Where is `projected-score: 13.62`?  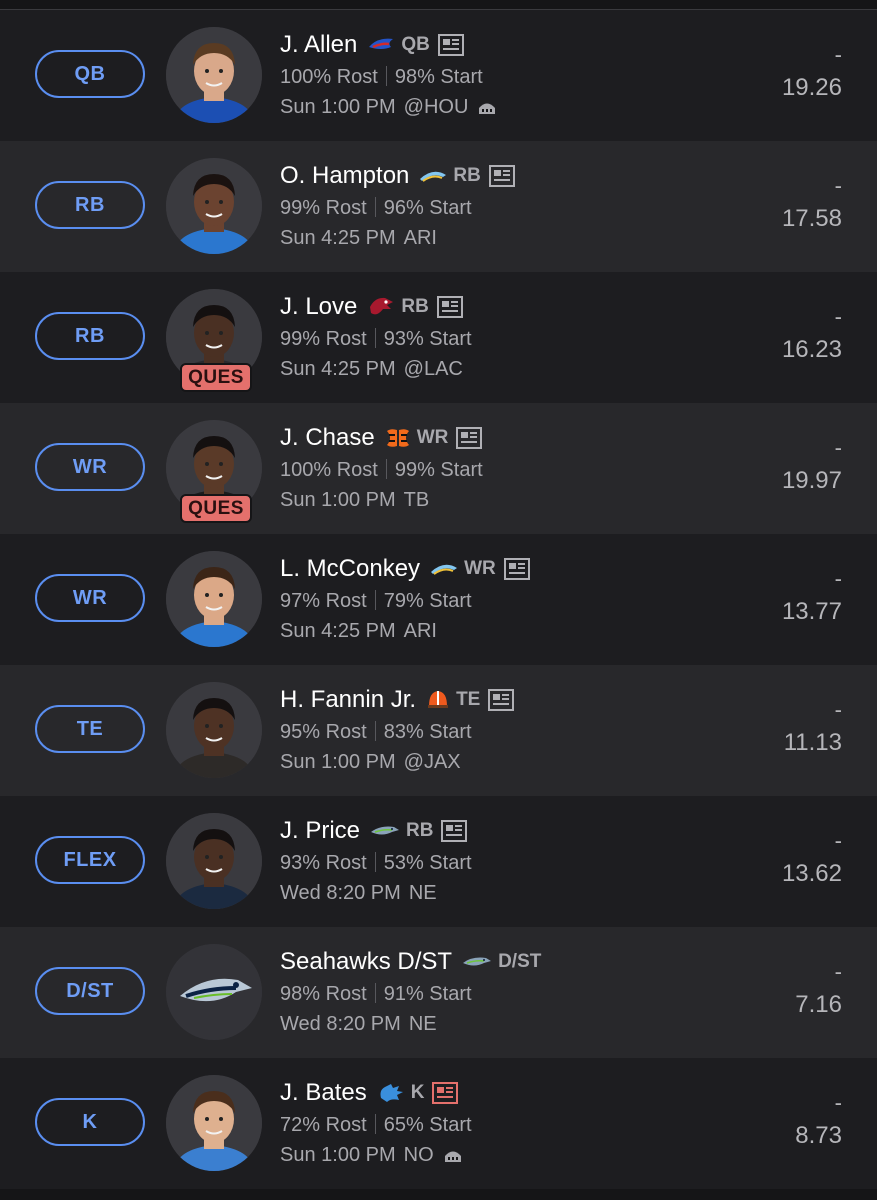 projected-score: 13.62 is located at coordinates (811, 873).